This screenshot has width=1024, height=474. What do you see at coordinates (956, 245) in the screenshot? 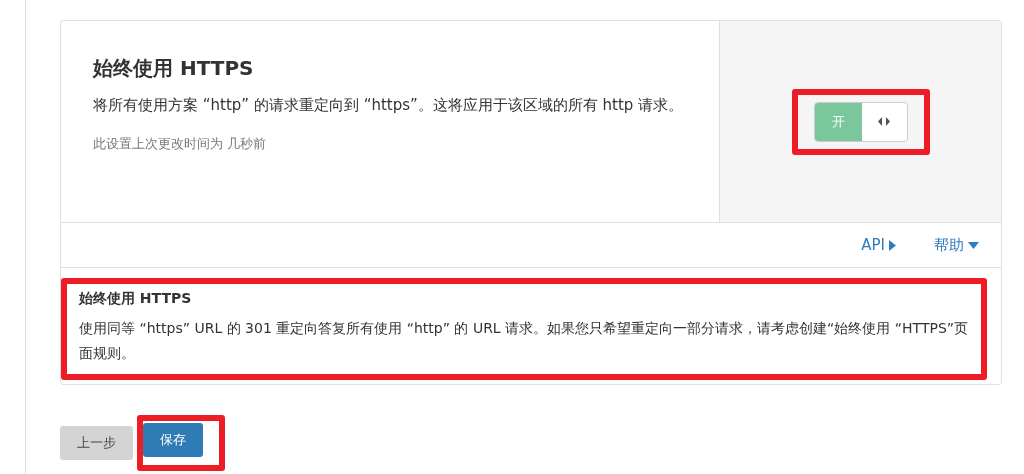
I see `dropdown-link: 帮助` at bounding box center [956, 245].